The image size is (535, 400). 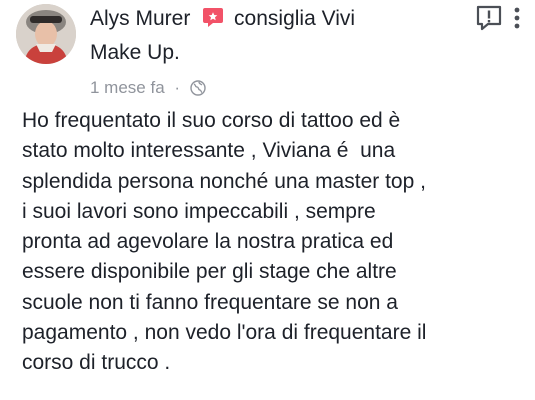 I want to click on post-body-line: i suoi lavori sono impeccabili , sempre, so click(x=199, y=211).